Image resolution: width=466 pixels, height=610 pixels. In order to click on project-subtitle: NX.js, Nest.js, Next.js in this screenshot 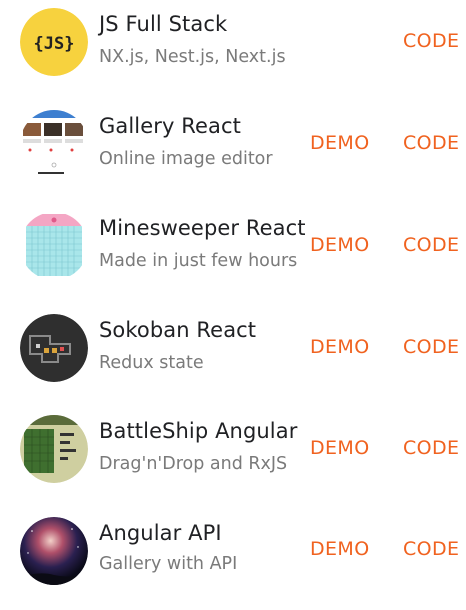, I will do `click(192, 57)`.